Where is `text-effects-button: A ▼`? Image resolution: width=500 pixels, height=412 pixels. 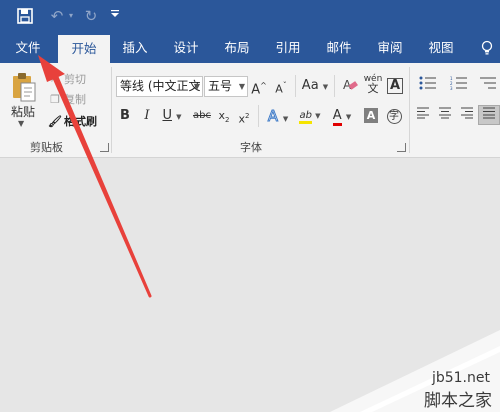
text-effects-button: A ▼ is located at coordinates (278, 116).